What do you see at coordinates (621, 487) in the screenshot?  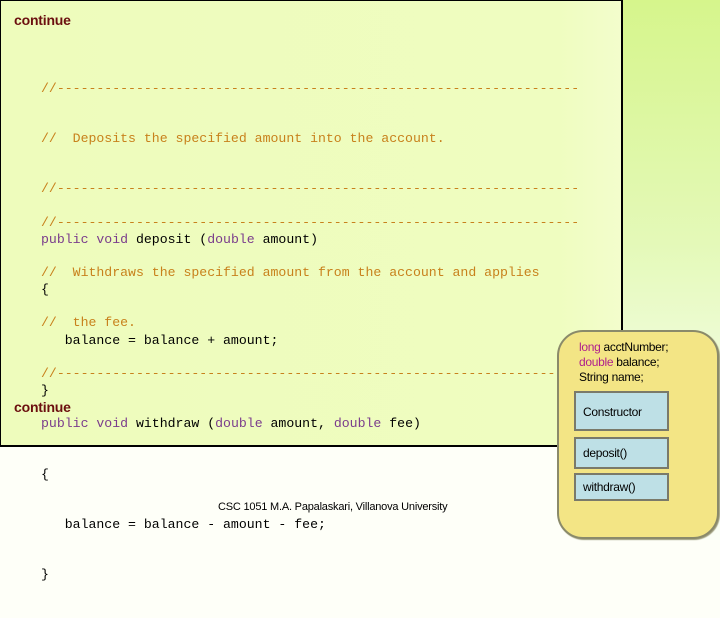 I see `method-box-withdraw: withdraw()` at bounding box center [621, 487].